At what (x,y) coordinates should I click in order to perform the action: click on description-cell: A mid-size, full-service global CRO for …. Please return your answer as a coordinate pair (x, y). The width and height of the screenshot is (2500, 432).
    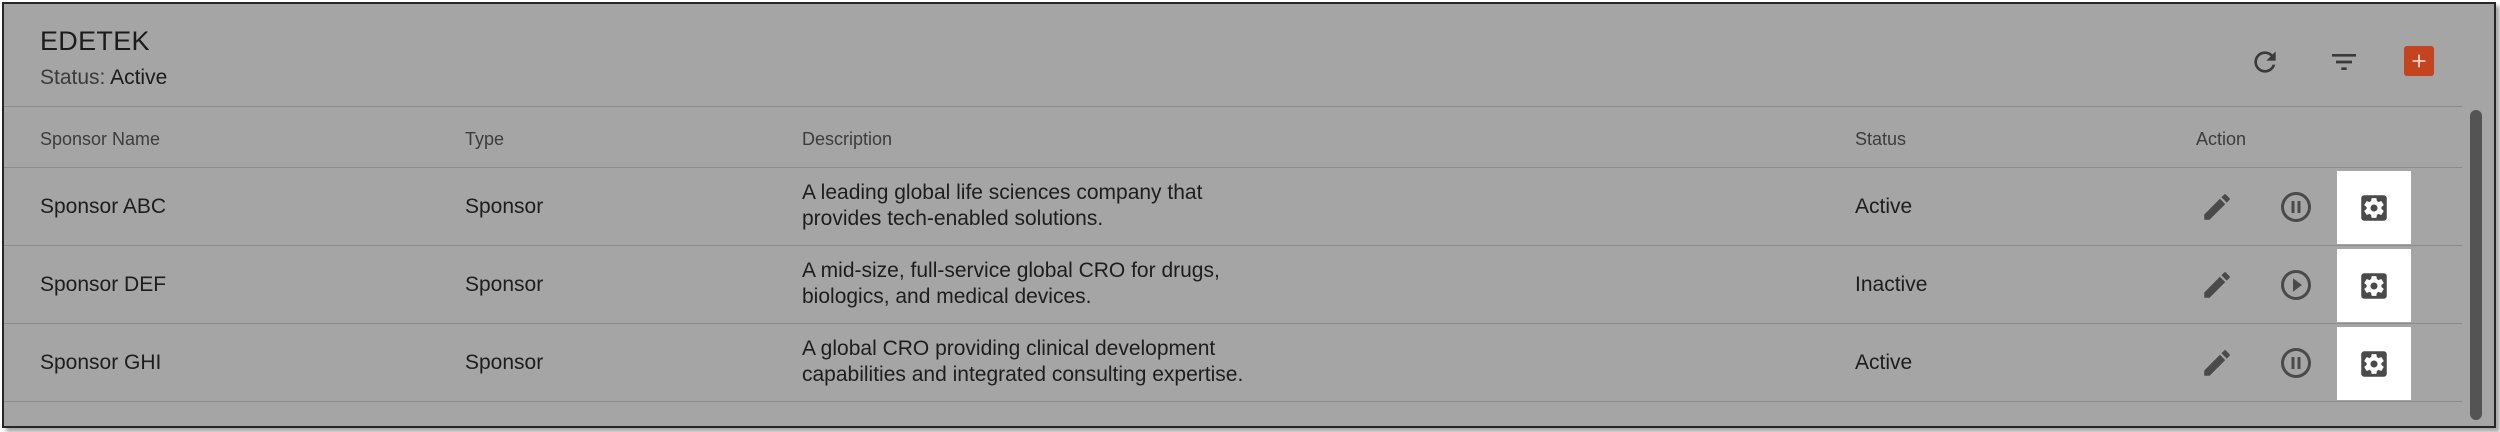
    Looking at the image, I should click on (1011, 284).